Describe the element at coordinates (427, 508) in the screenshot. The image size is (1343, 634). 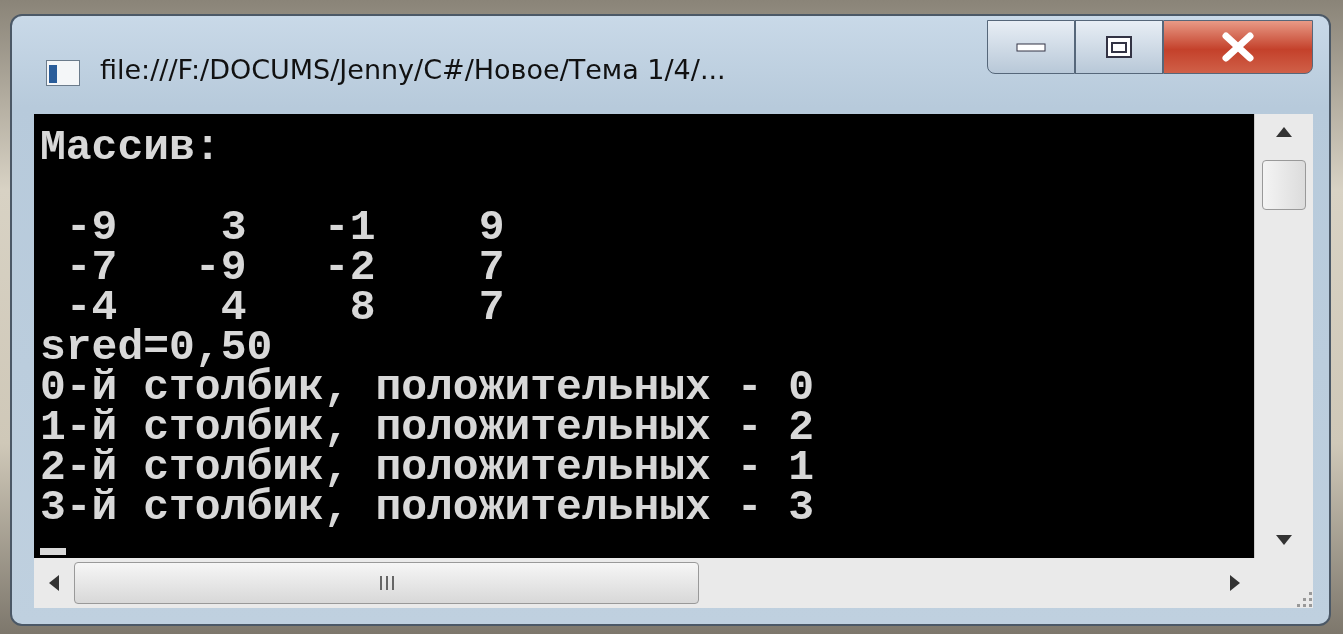
I see `console-line: 3-й столбик, положительных - 3` at that location.